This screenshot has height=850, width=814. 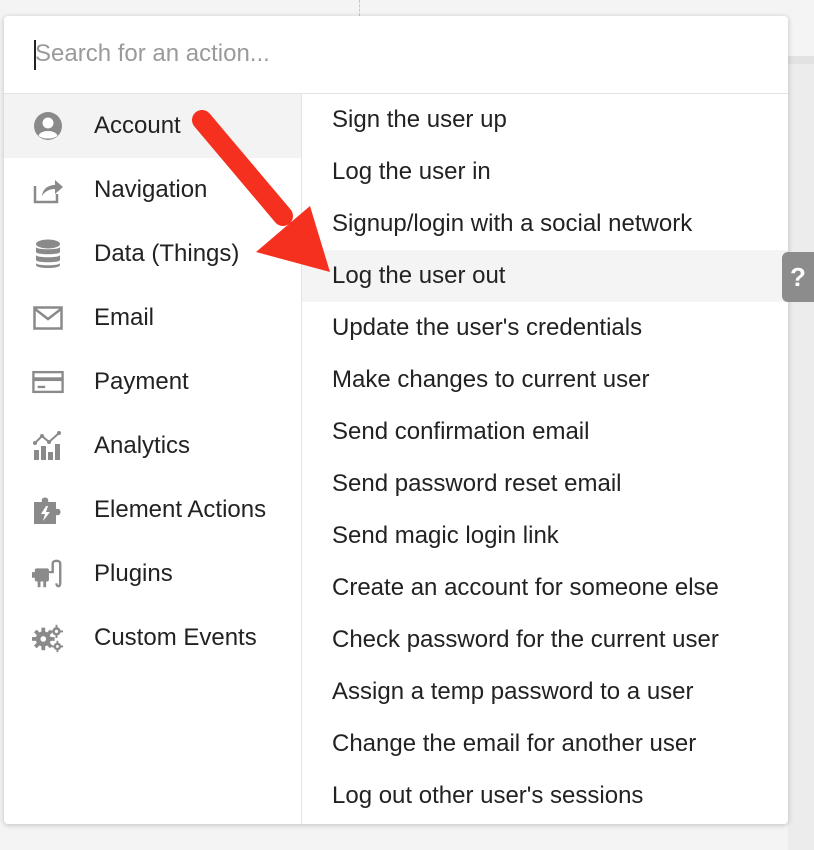 I want to click on category-plugins: Plugins, so click(x=152, y=574).